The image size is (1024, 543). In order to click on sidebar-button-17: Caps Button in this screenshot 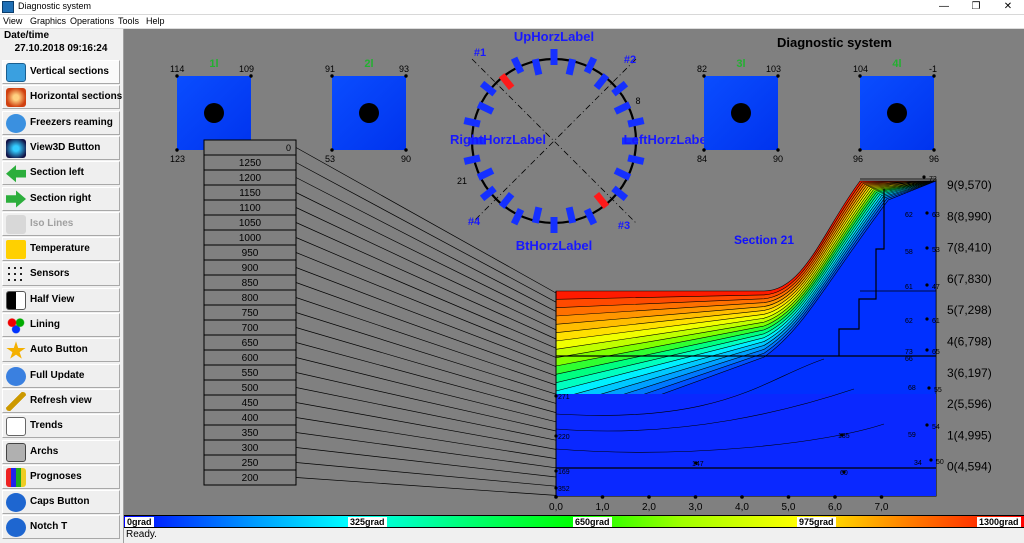, I will do `click(61, 502)`.